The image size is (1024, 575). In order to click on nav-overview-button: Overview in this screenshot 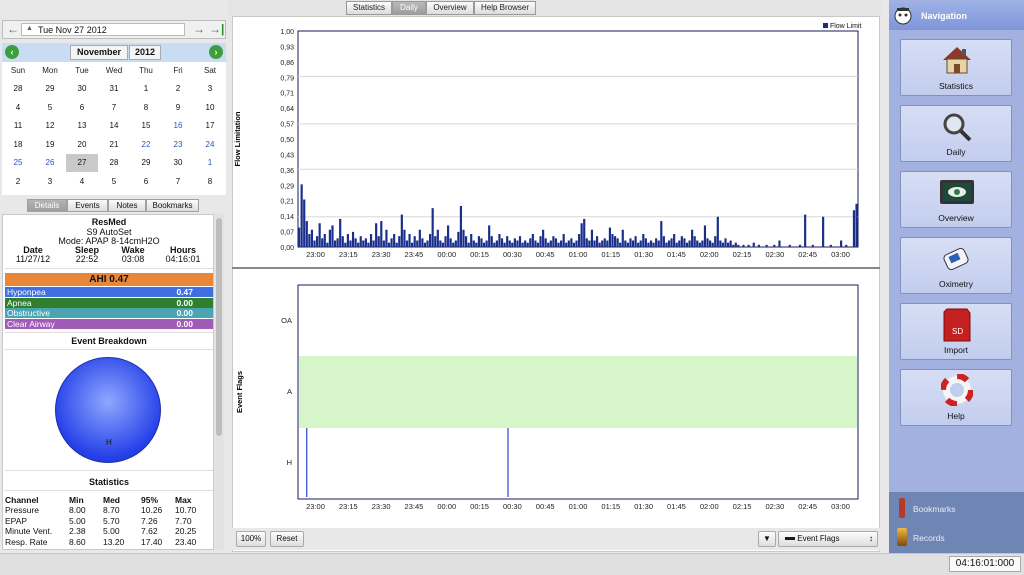, I will do `click(956, 199)`.